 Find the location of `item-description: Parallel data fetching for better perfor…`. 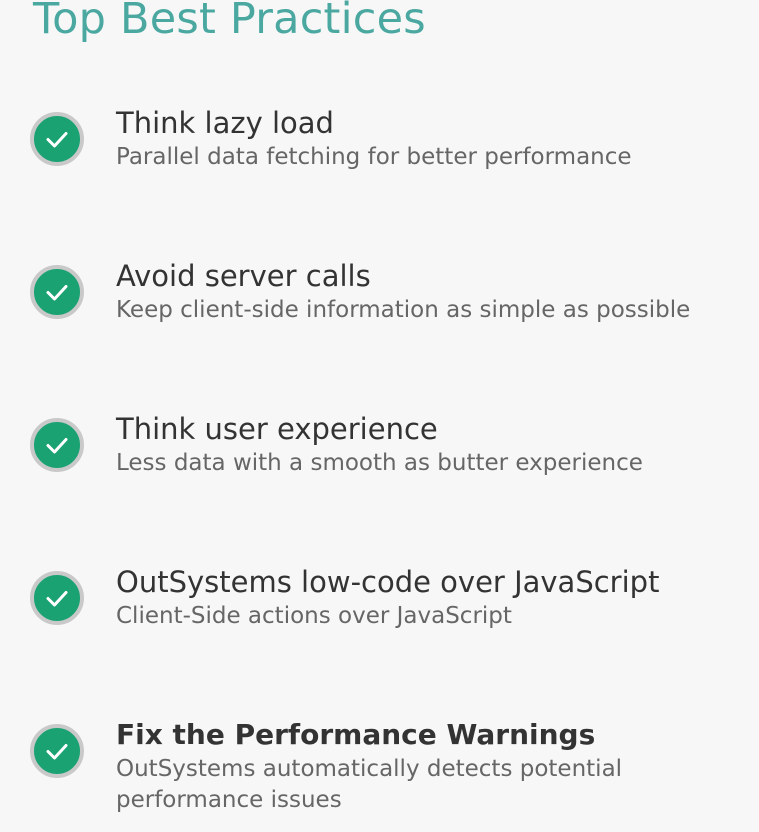

item-description: Parallel data fetching for better perfor… is located at coordinates (374, 157).